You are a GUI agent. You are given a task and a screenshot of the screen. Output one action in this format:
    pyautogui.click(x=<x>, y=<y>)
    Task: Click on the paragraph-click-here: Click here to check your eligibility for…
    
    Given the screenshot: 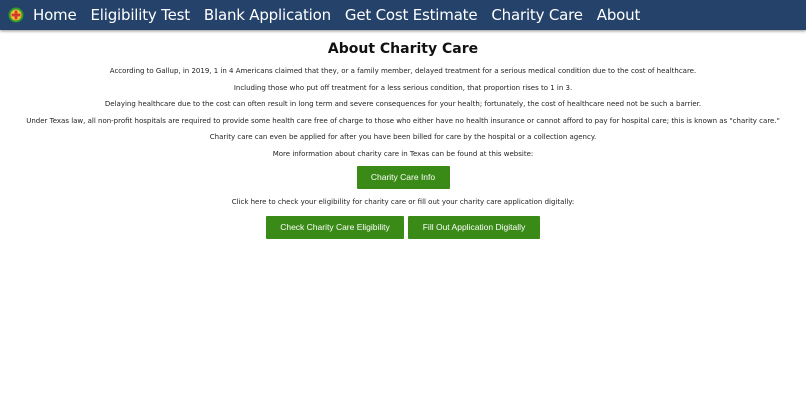 What is the action you would take?
    pyautogui.click(x=403, y=201)
    